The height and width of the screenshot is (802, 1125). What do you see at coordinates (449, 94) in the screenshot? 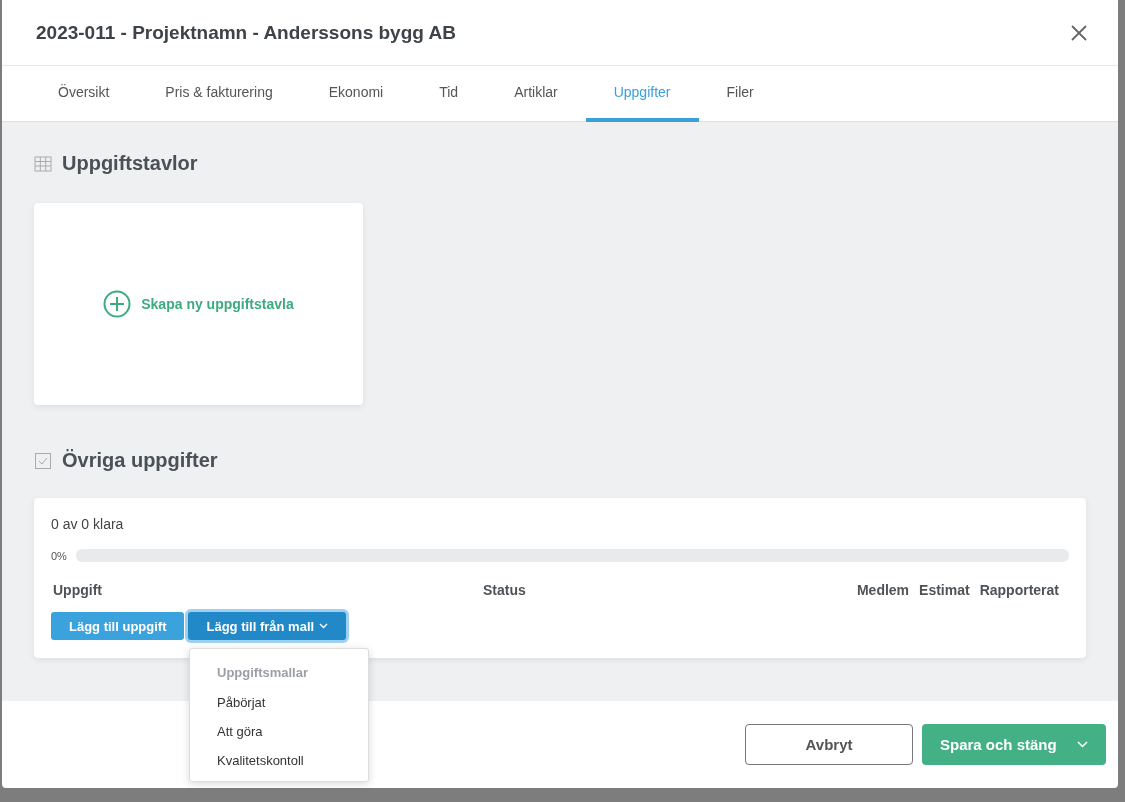
I see `tab: Tid` at bounding box center [449, 94].